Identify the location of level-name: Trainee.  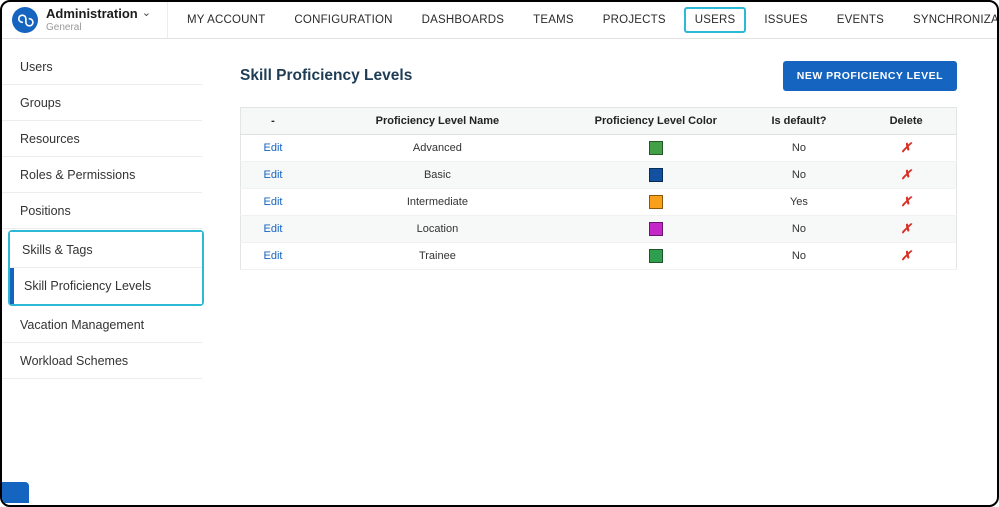
(437, 256).